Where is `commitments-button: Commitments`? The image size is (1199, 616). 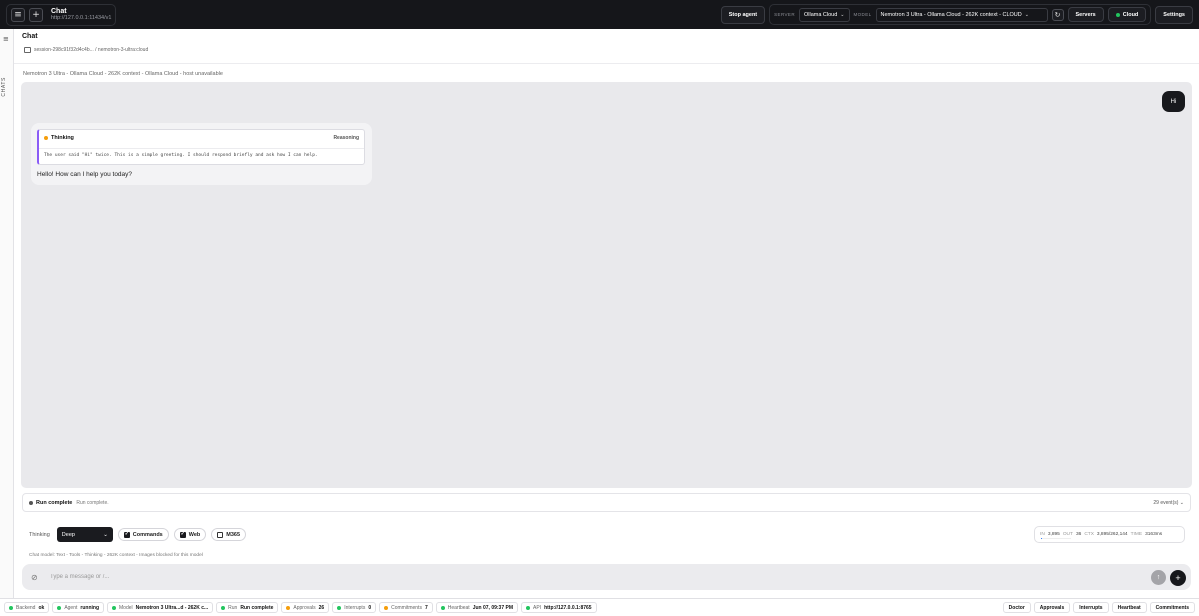 commitments-button: Commitments is located at coordinates (1172, 607).